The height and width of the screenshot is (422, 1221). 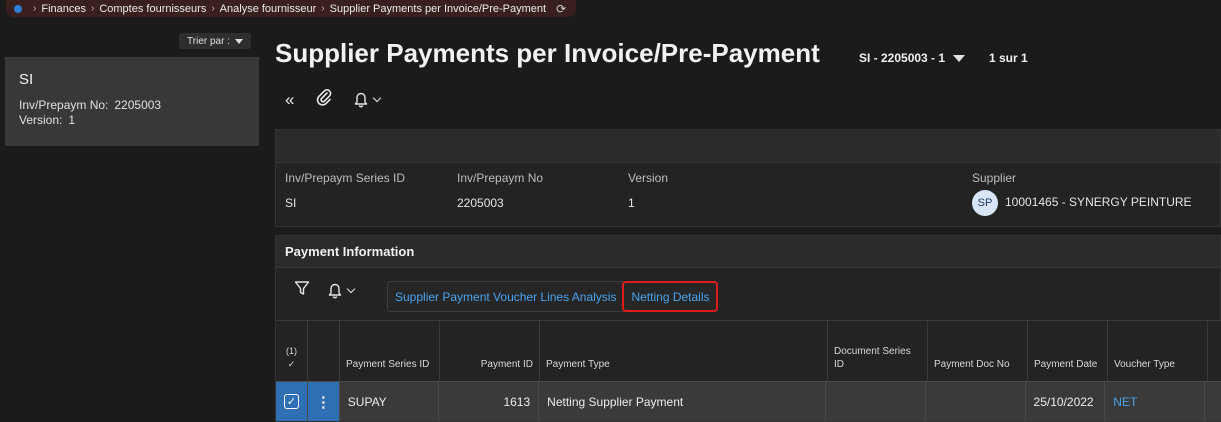 I want to click on column-header: Payment Type, so click(x=684, y=351).